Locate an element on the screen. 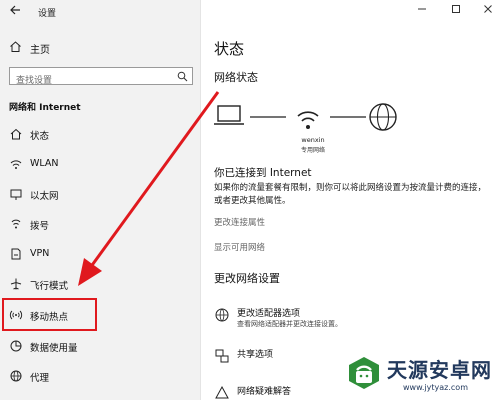  sidebar-item-home: 主页 is located at coordinates (100, 47).